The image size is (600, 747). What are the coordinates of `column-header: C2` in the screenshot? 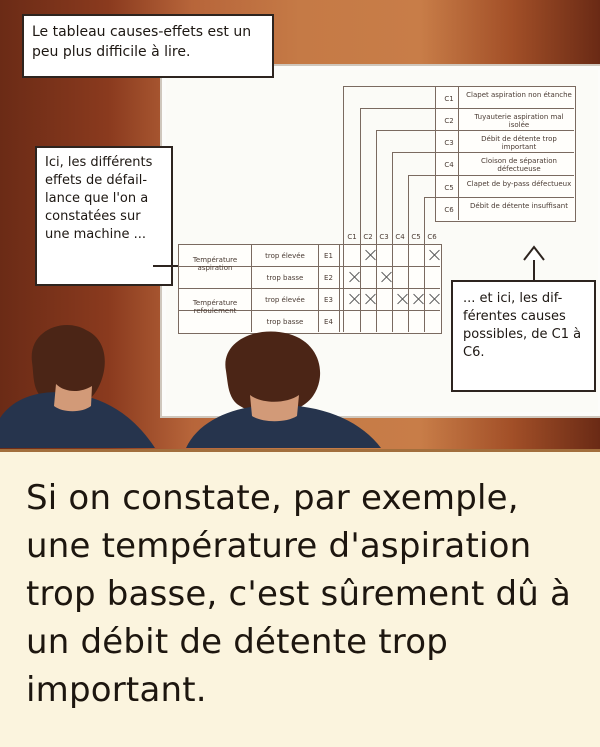 It's located at (368, 237).